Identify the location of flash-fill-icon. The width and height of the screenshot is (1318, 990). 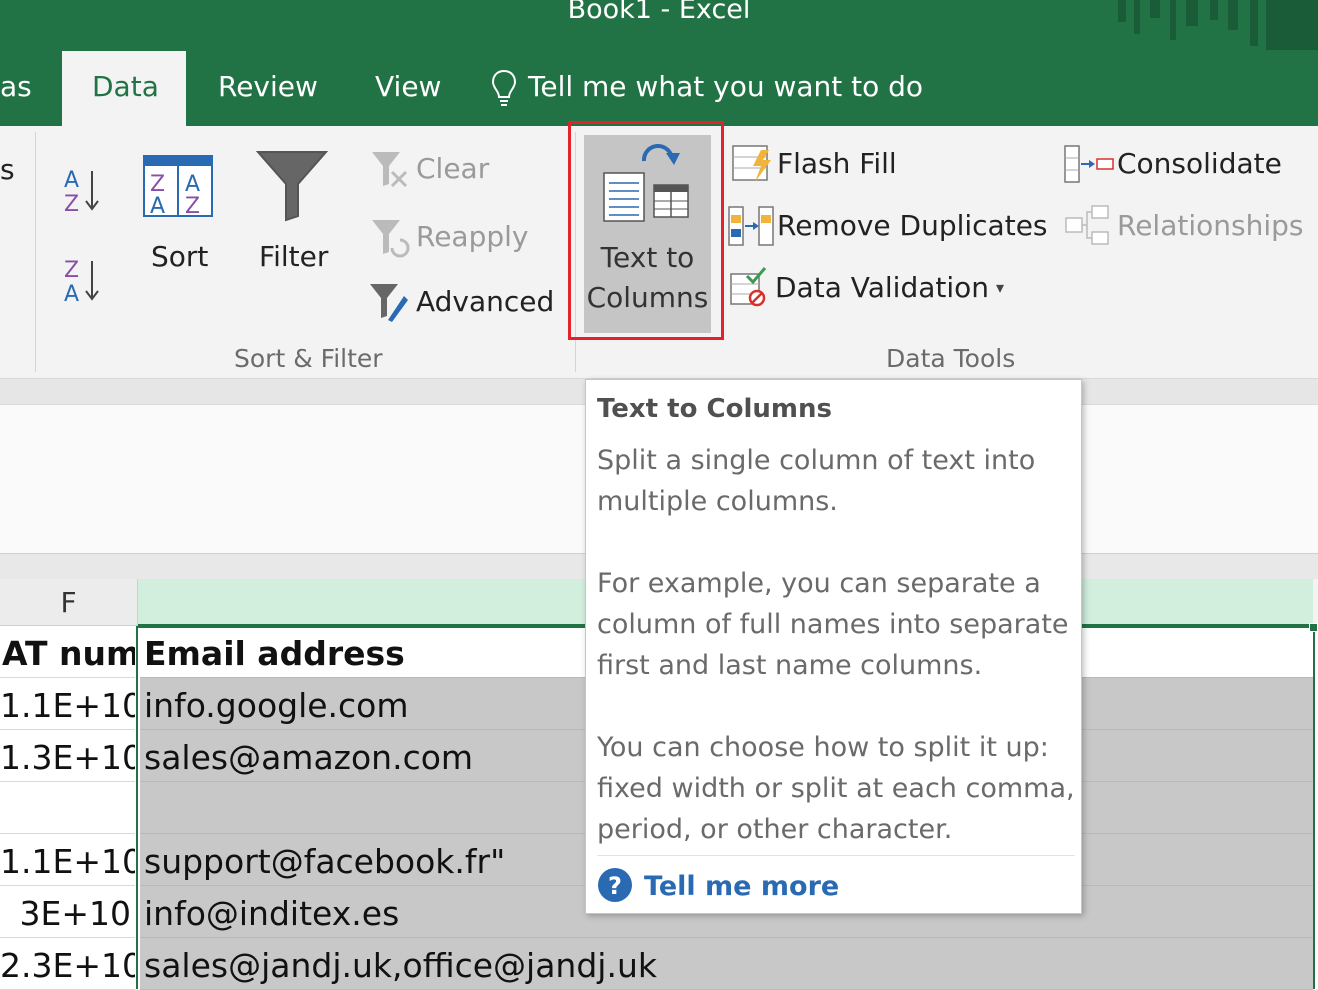
(752, 165).